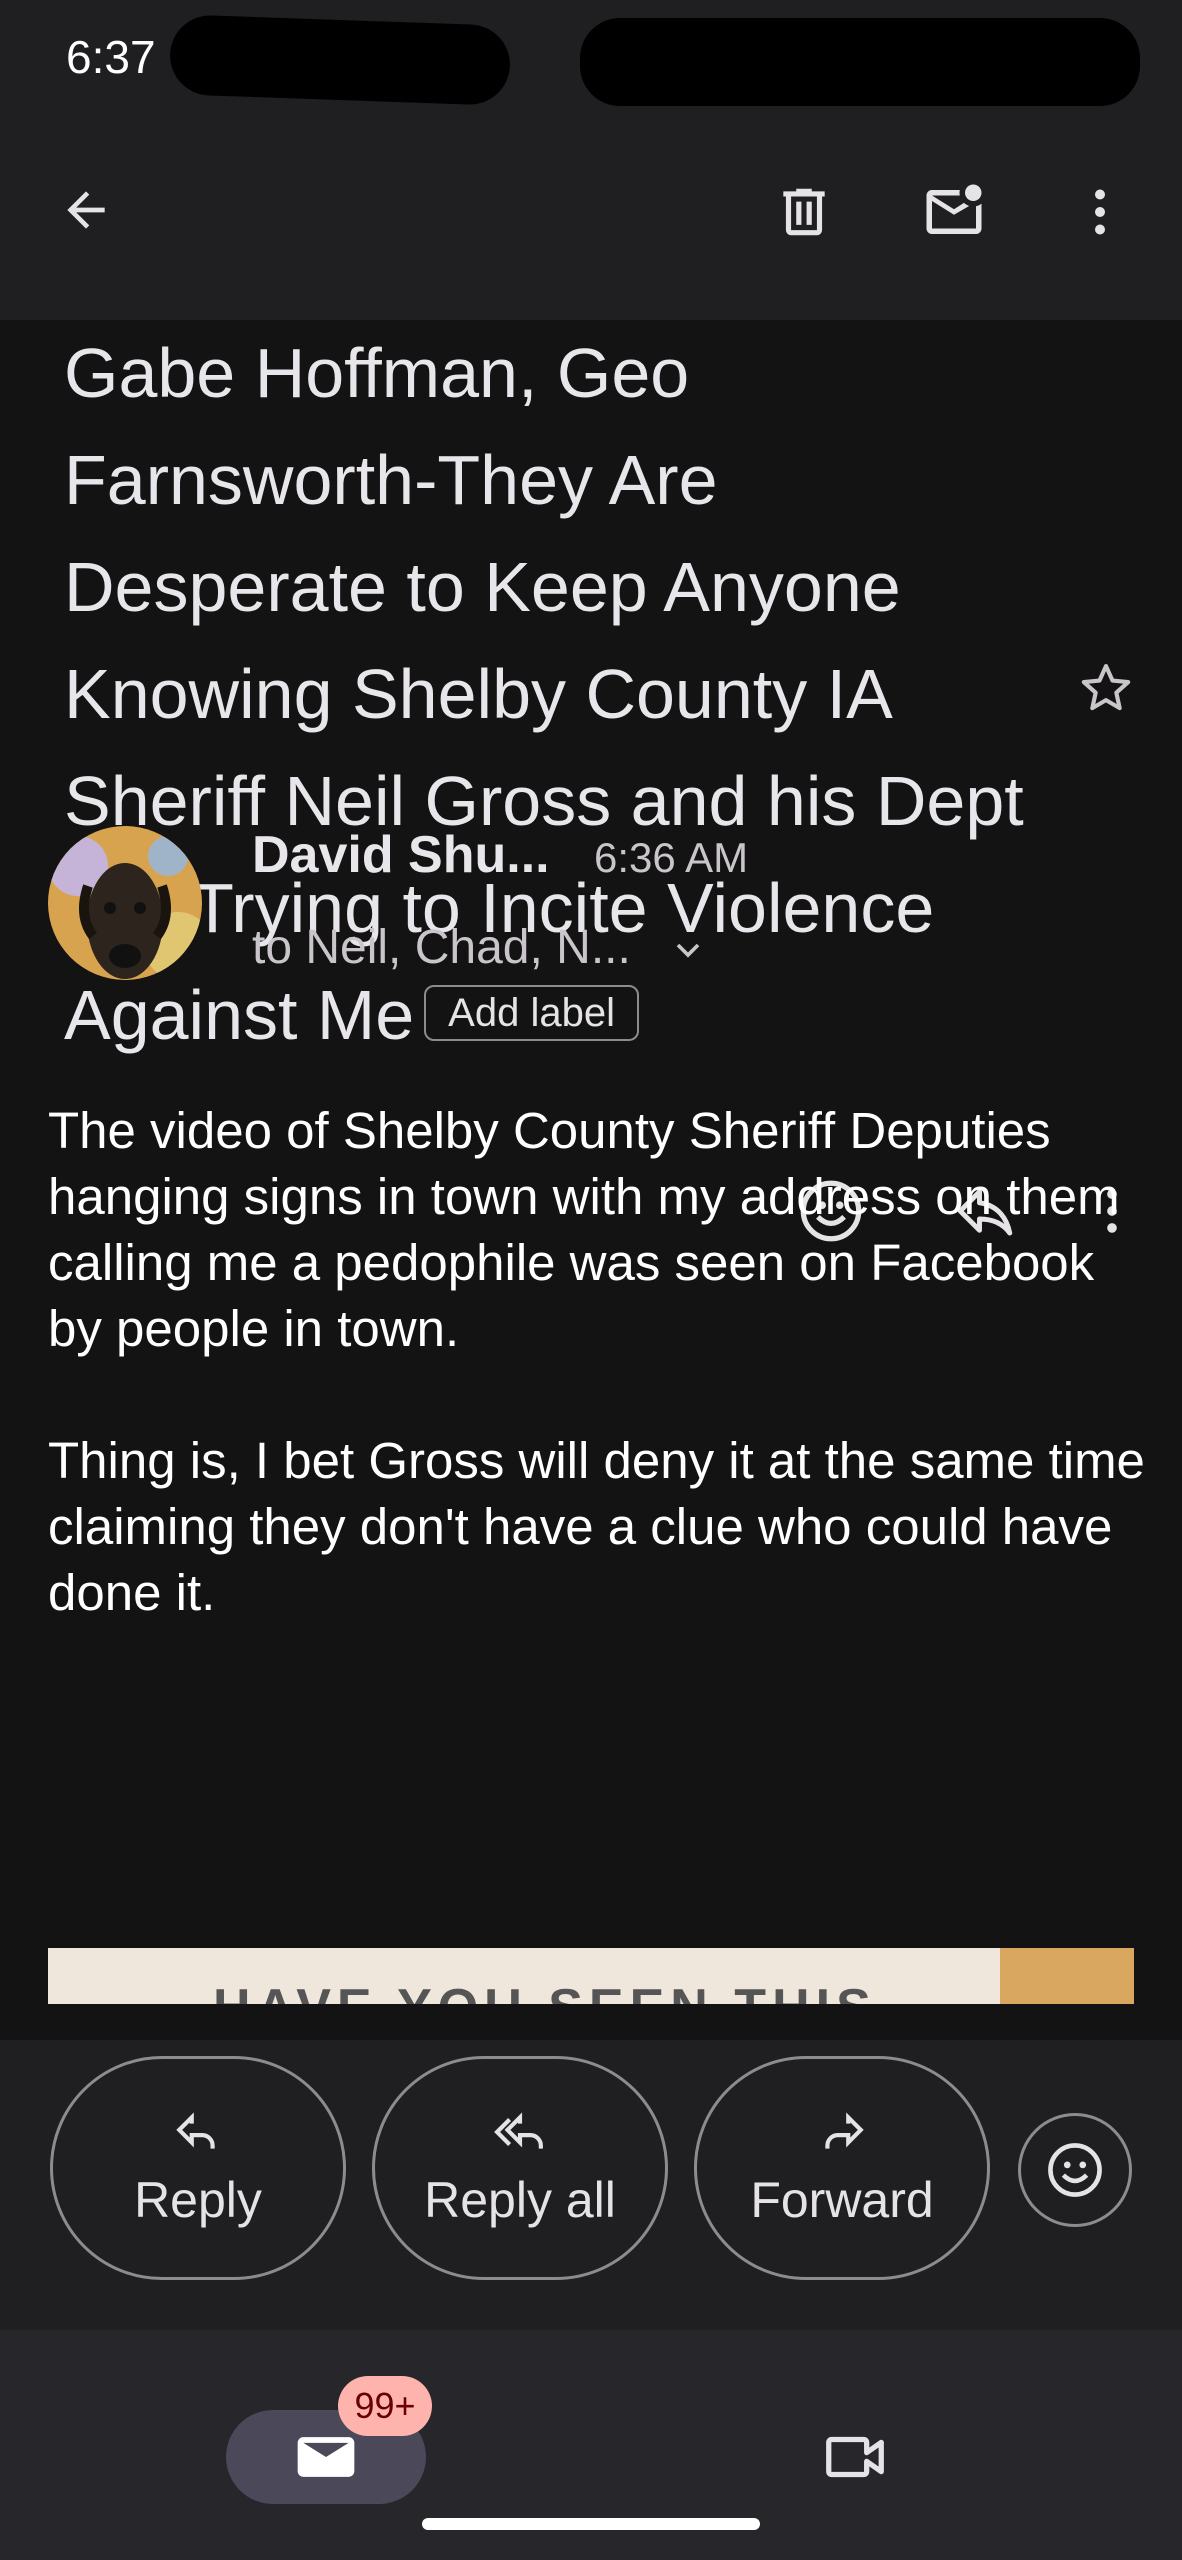 This screenshot has height=2560, width=1182. I want to click on emoji-icon, so click(1075, 2170).